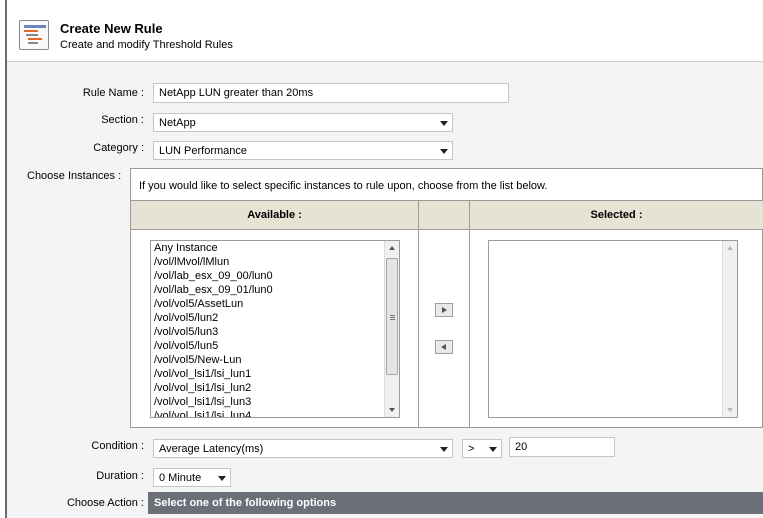 This screenshot has width=763, height=518. I want to click on category-label: Category :, so click(118, 148).